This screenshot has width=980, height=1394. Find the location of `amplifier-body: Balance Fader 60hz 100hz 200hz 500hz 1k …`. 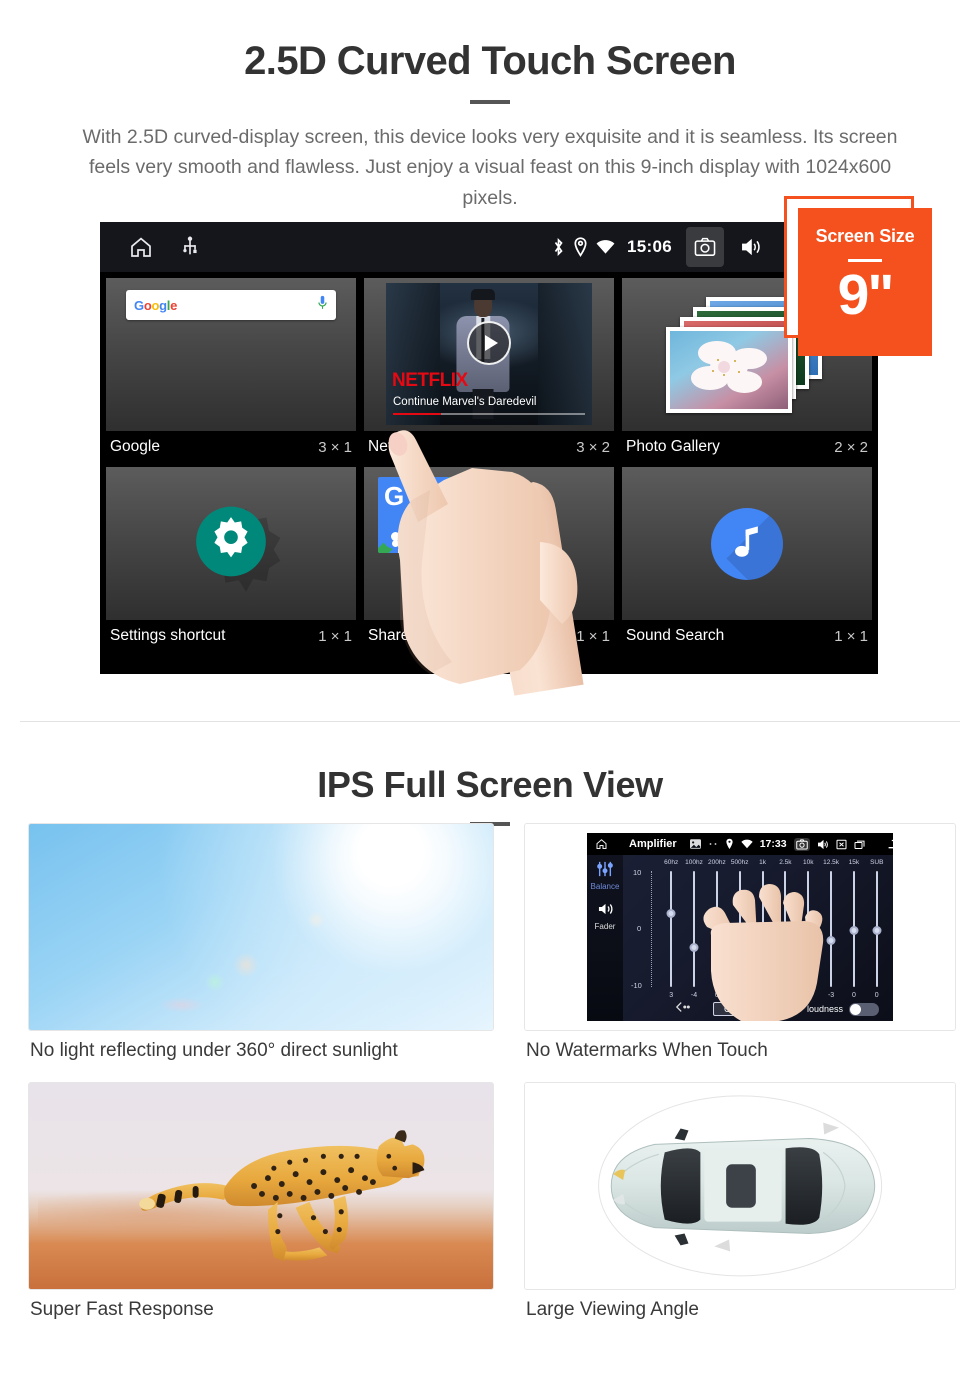

amplifier-body: Balance Fader 60hz 100hz 200hz 500hz 1k … is located at coordinates (740, 938).